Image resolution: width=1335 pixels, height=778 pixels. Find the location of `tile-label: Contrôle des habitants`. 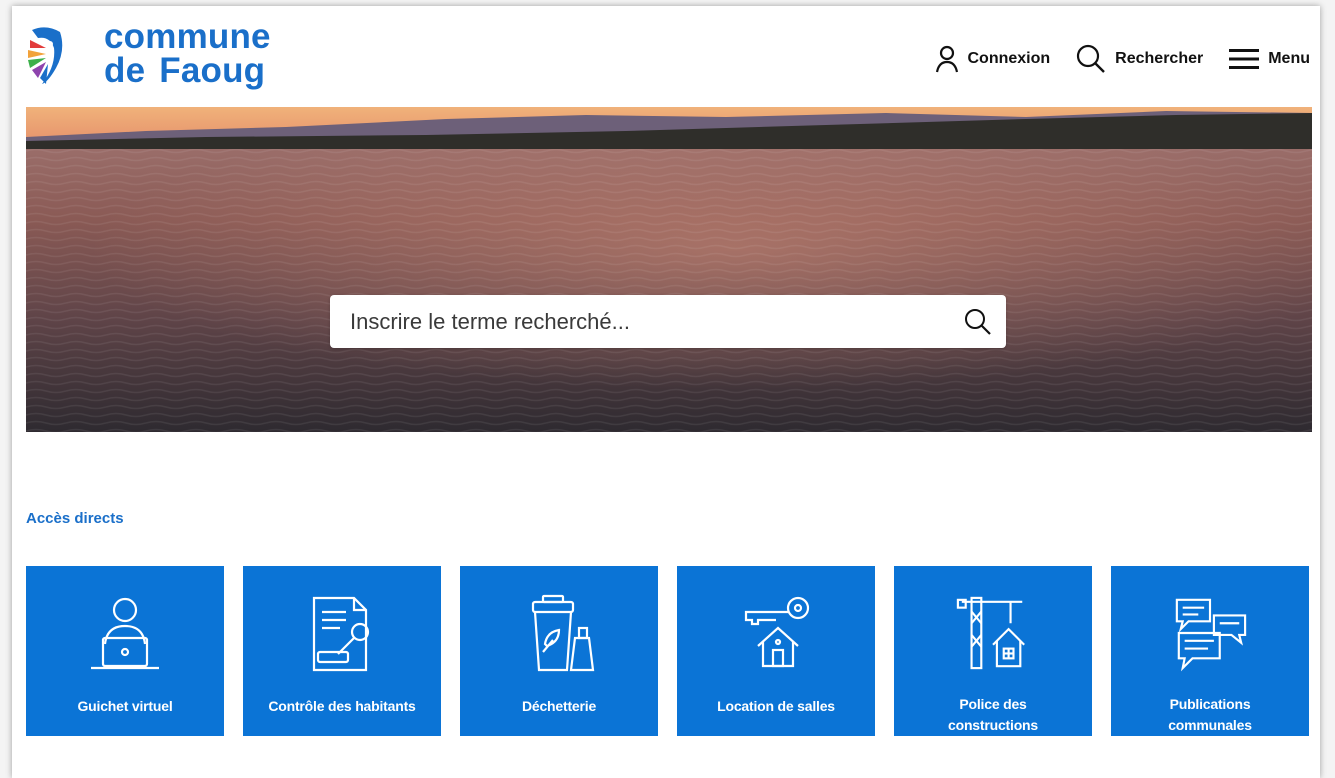

tile-label: Contrôle des habitants is located at coordinates (342, 706).